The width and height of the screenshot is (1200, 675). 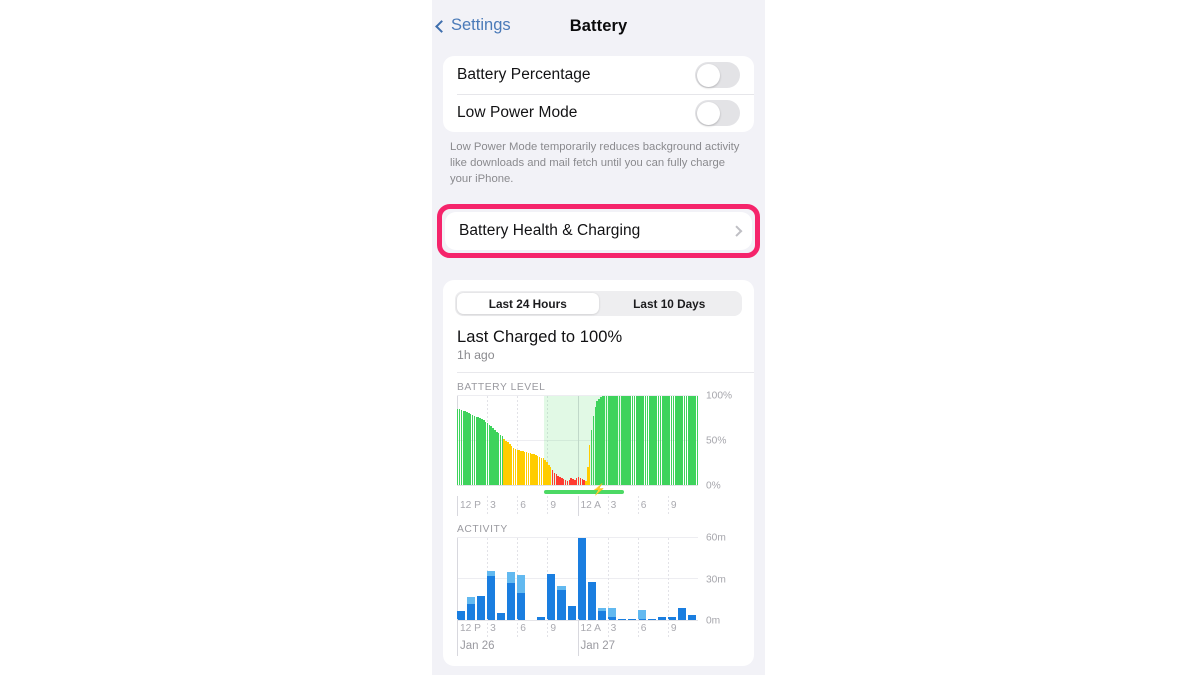 I want to click on activity-chart: 0m 30m 60m 12 P 3 6 9 12 A 3 6 9 Jan 26 Jan 27, so click(x=598, y=595).